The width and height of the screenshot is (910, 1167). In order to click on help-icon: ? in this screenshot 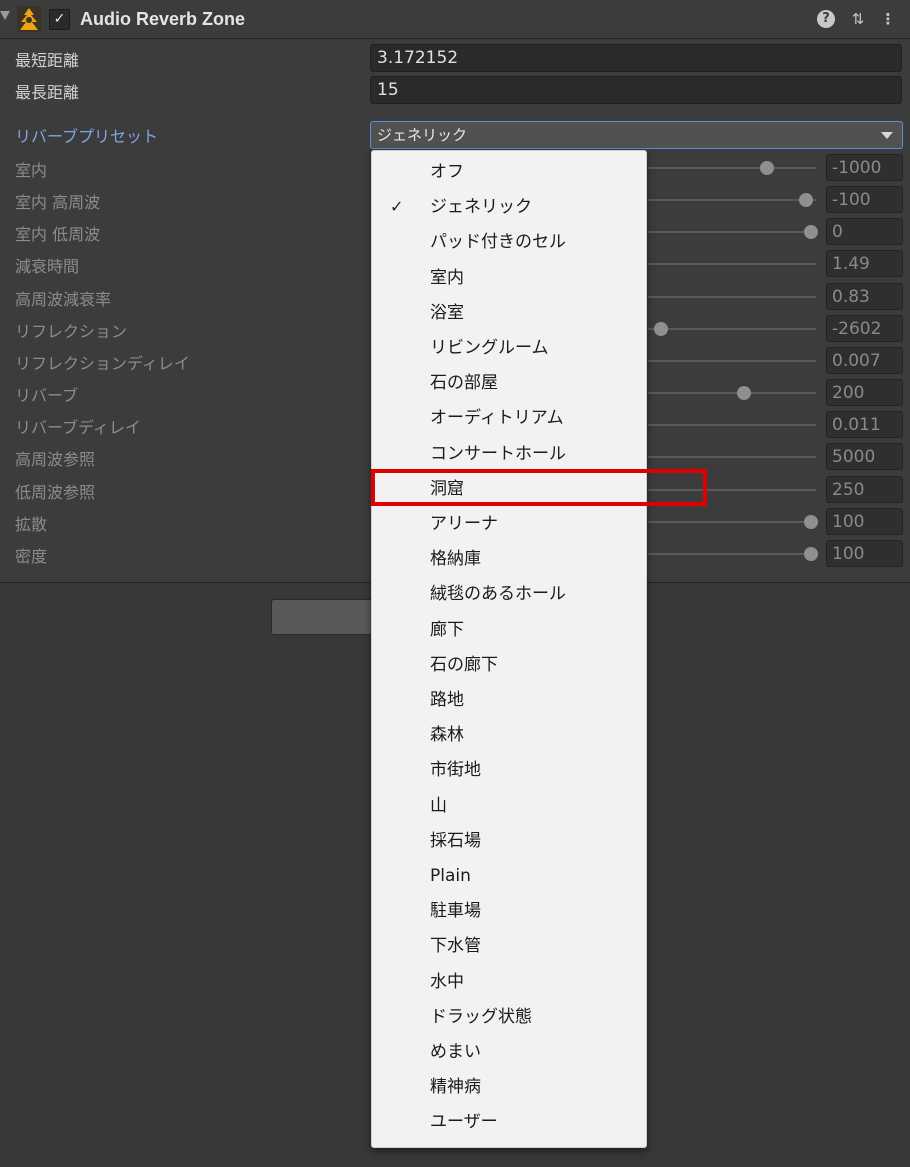, I will do `click(826, 19)`.